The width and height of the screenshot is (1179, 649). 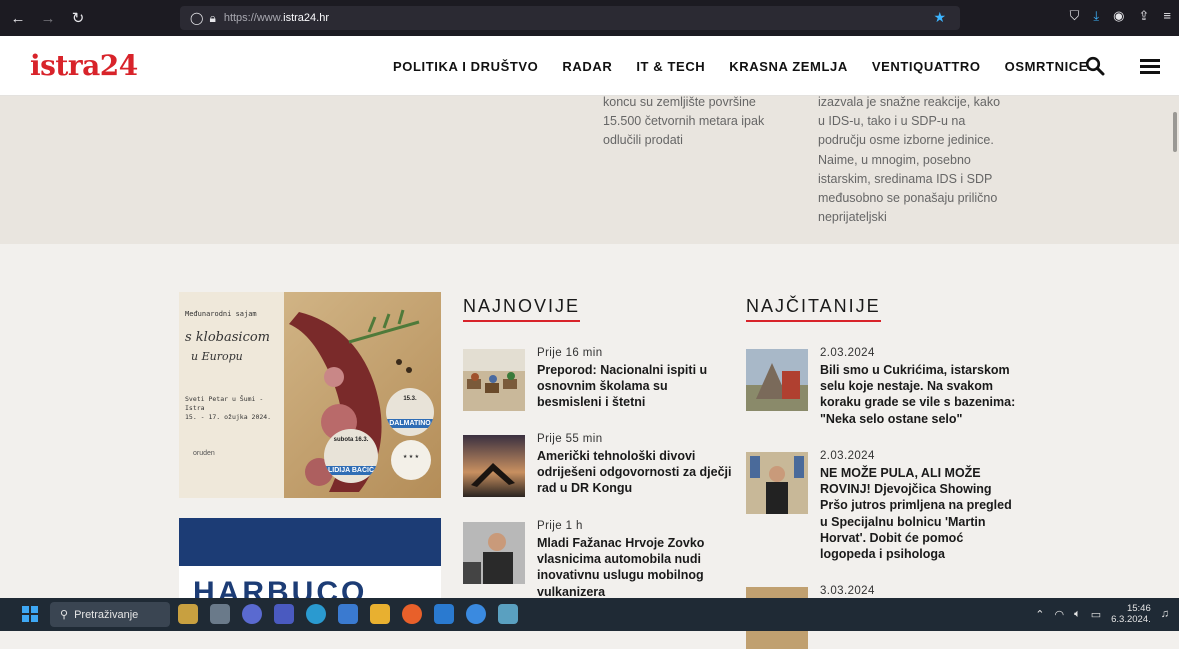 What do you see at coordinates (939, 17) in the screenshot?
I see `bookmark-star-icon: ★` at bounding box center [939, 17].